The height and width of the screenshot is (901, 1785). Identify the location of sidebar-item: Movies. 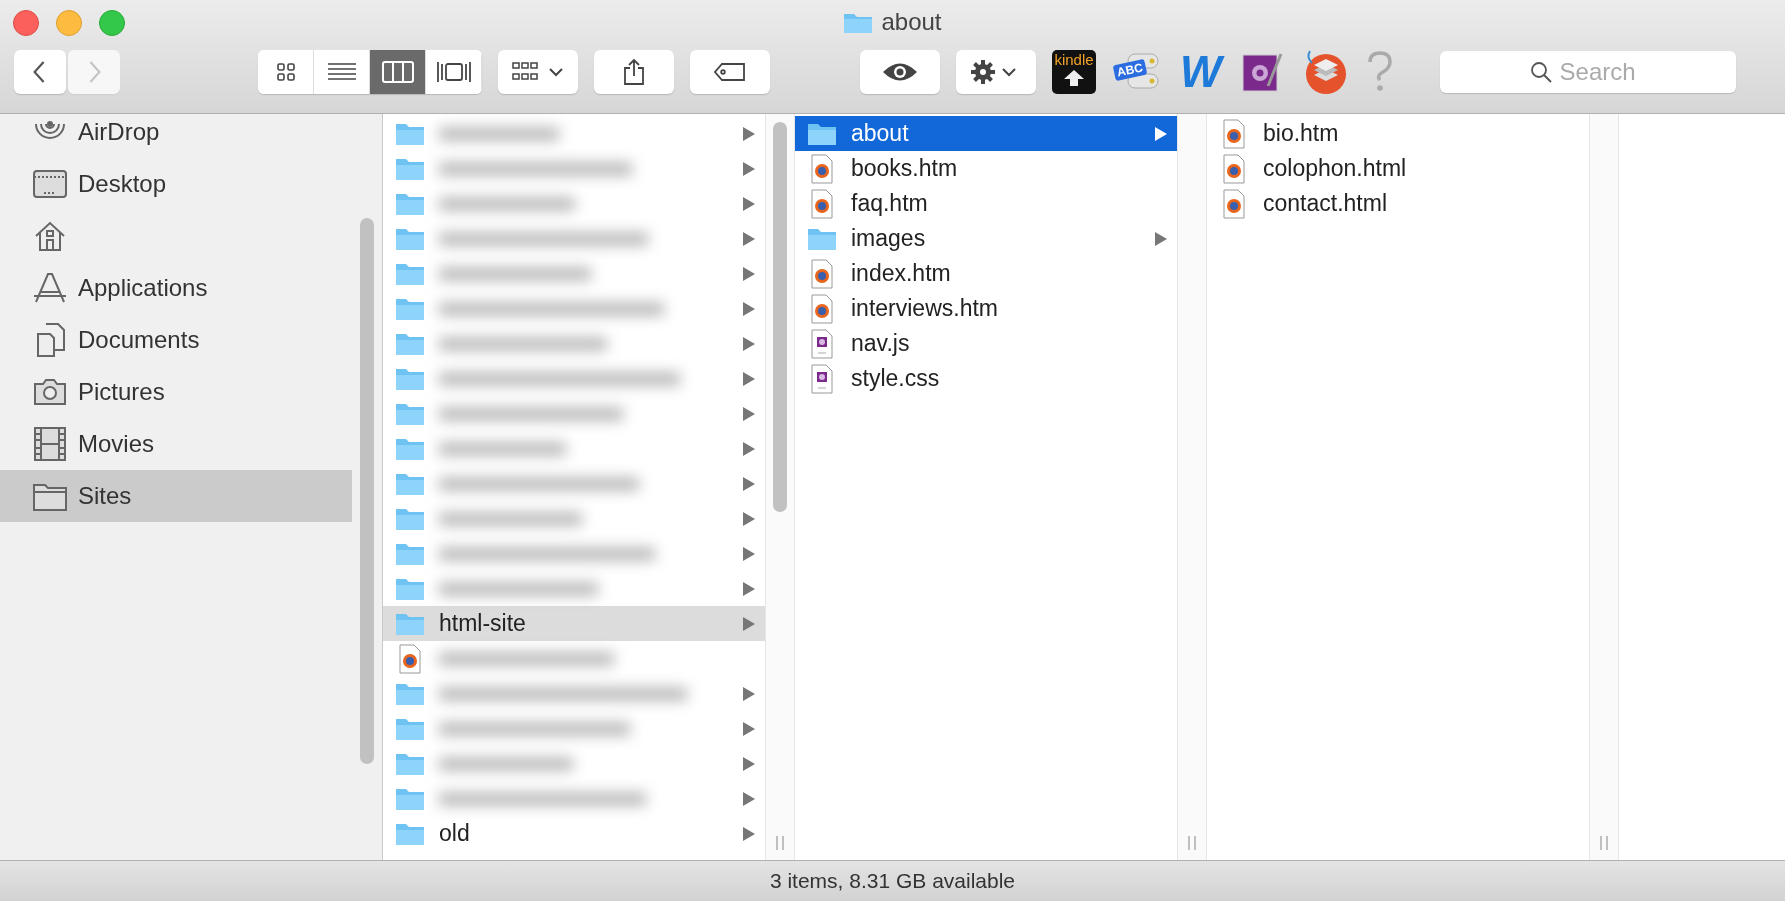
(176, 444).